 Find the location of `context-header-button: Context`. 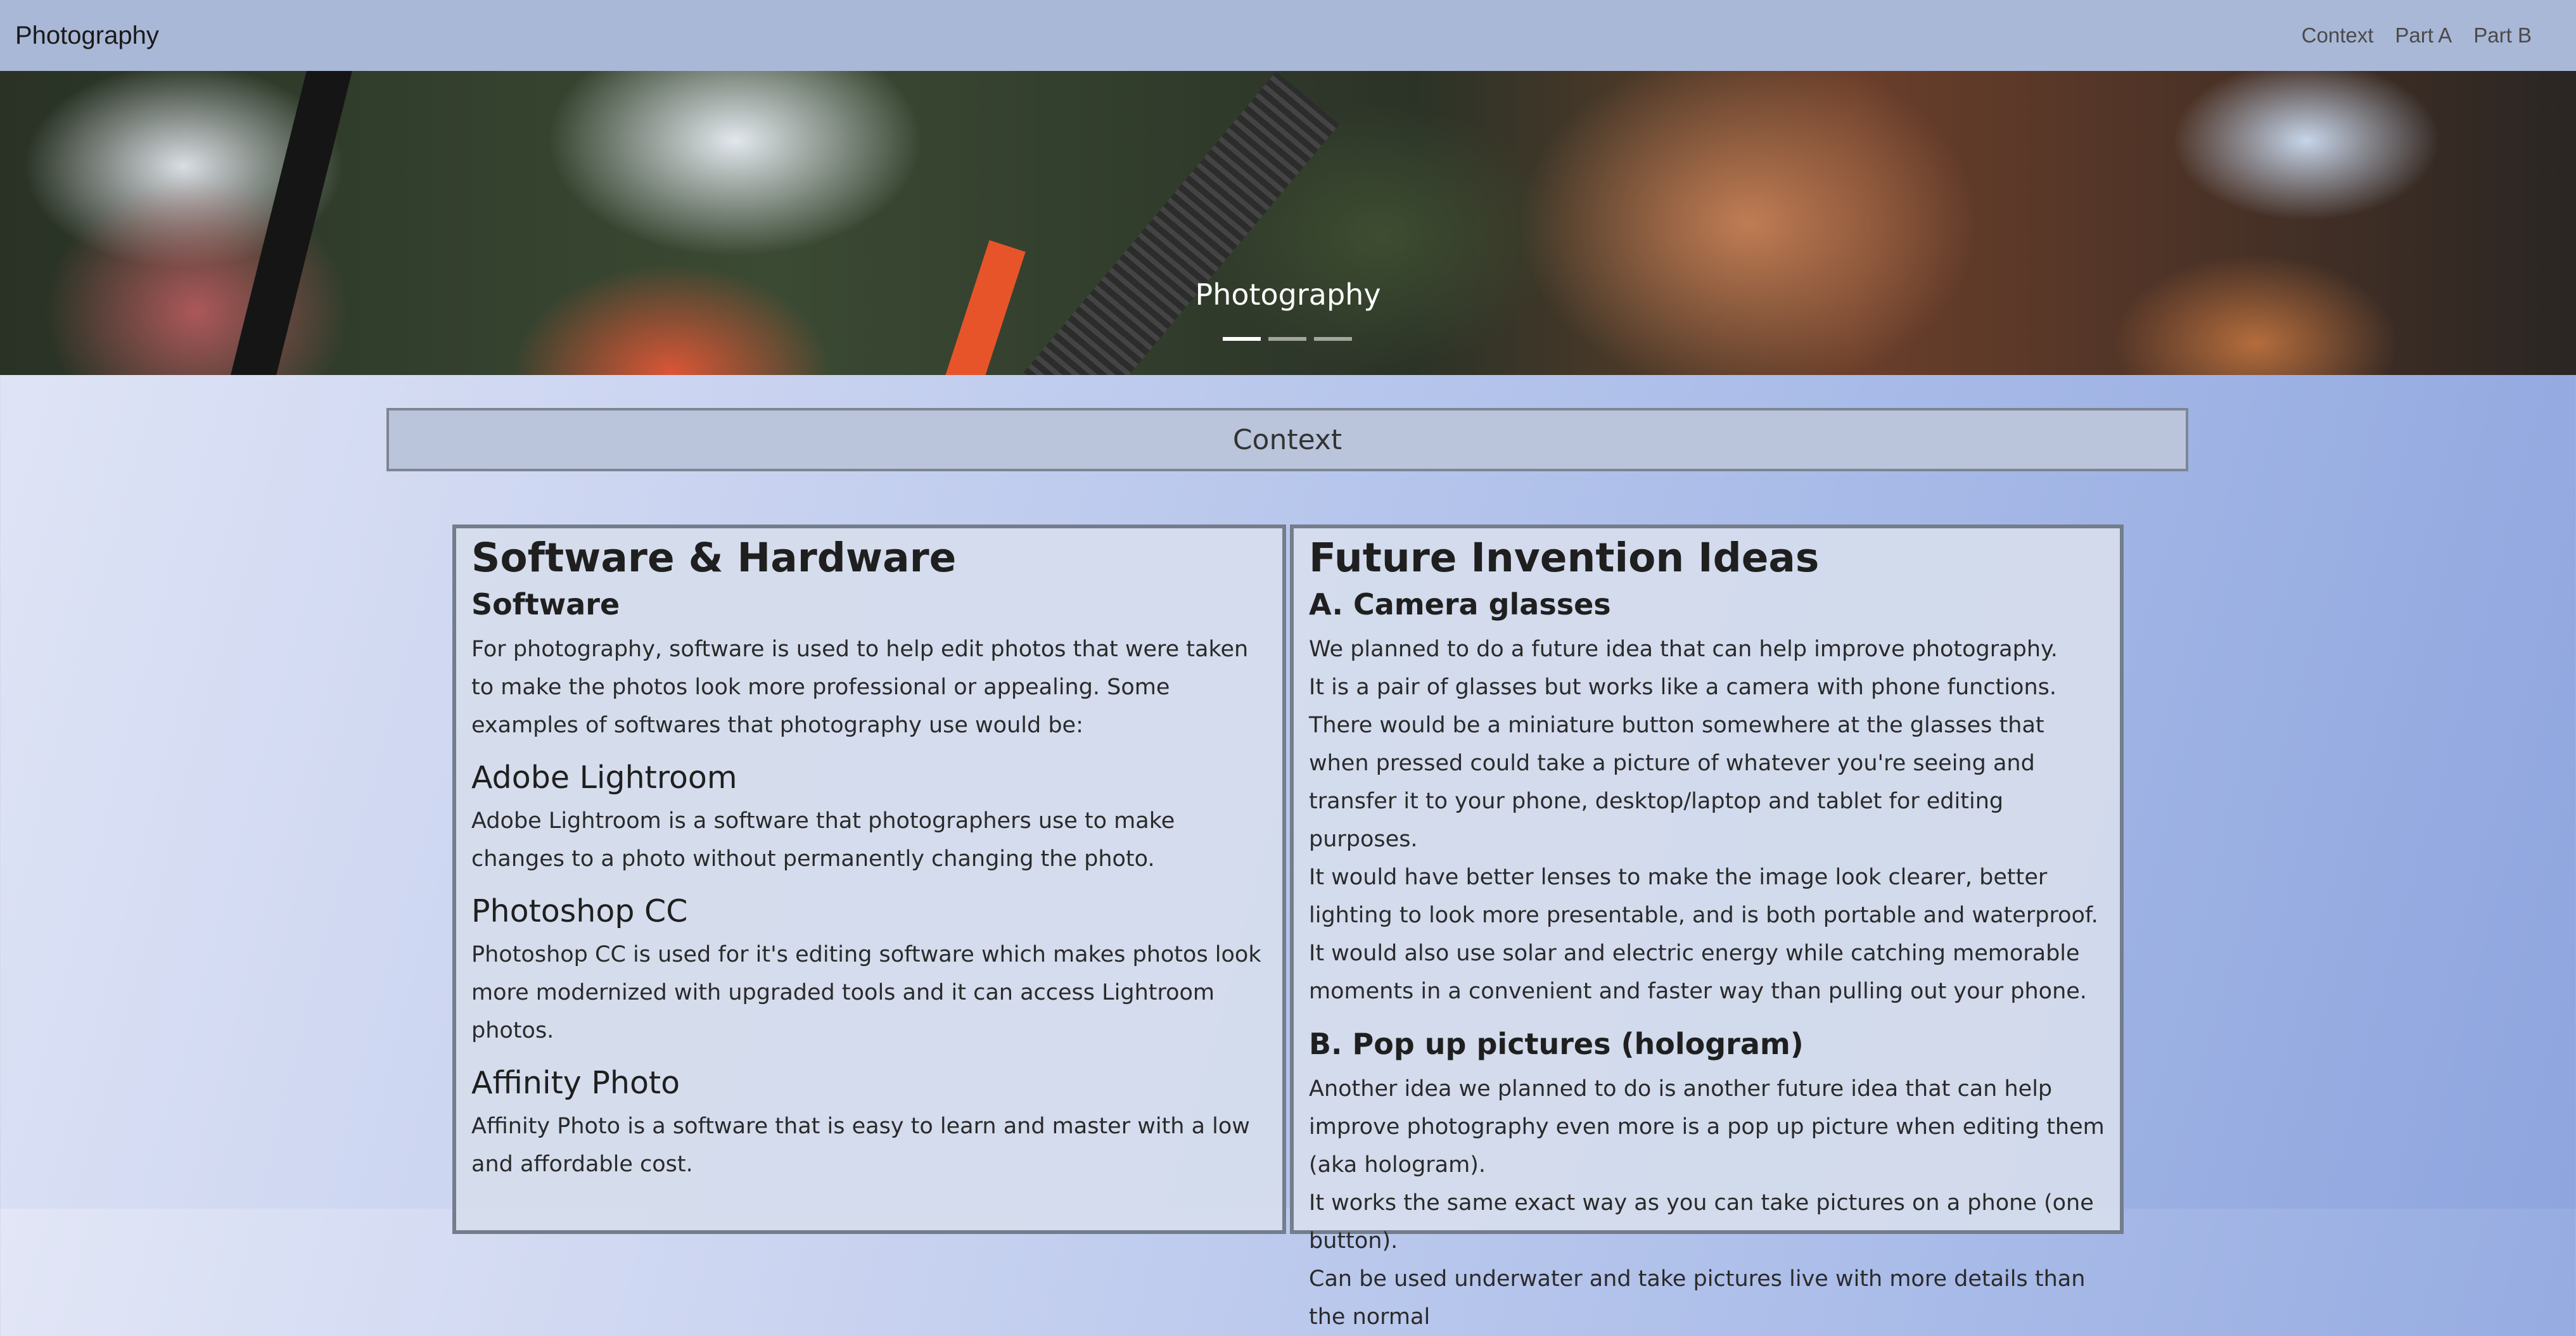

context-header-button: Context is located at coordinates (1287, 440).